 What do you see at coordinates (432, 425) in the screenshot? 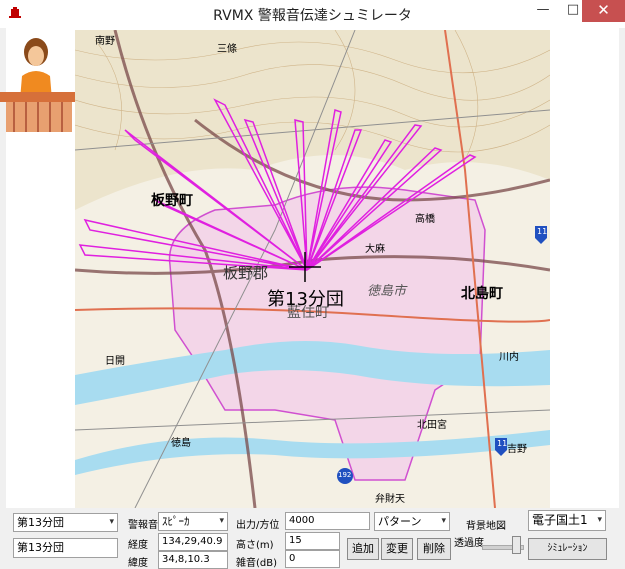
I see `label-kitatamiya: 北田宮` at bounding box center [432, 425].